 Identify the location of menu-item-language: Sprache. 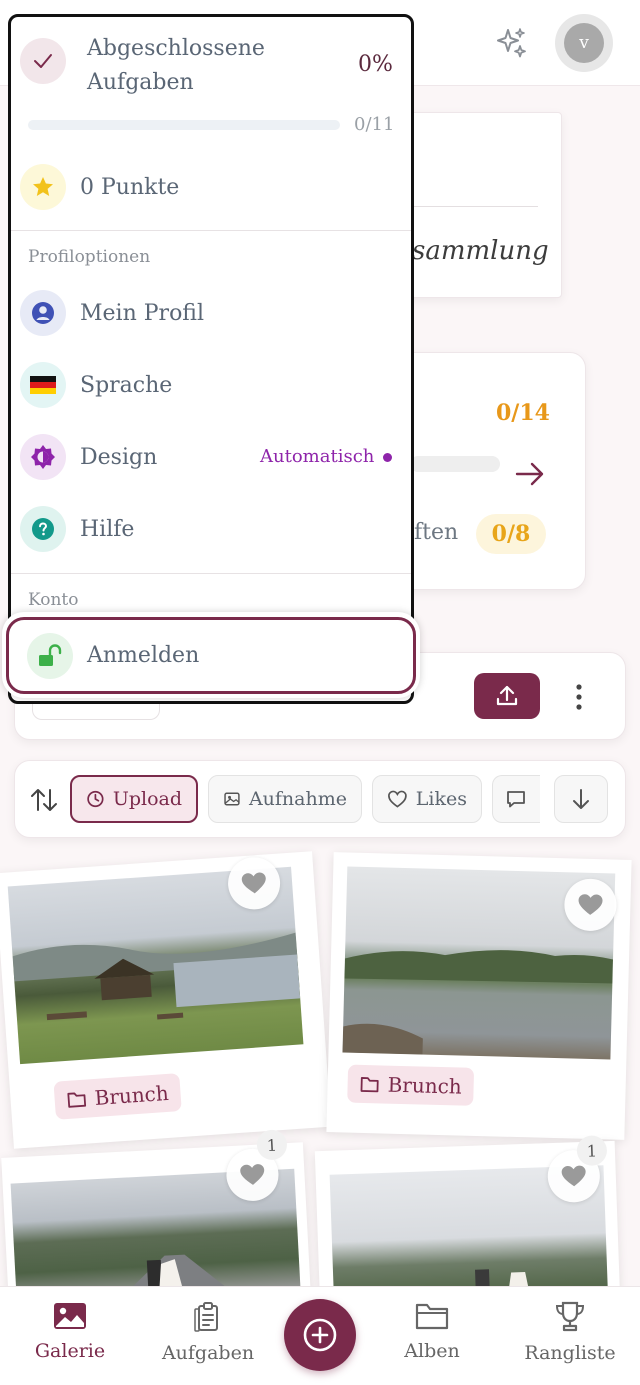
(96, 385).